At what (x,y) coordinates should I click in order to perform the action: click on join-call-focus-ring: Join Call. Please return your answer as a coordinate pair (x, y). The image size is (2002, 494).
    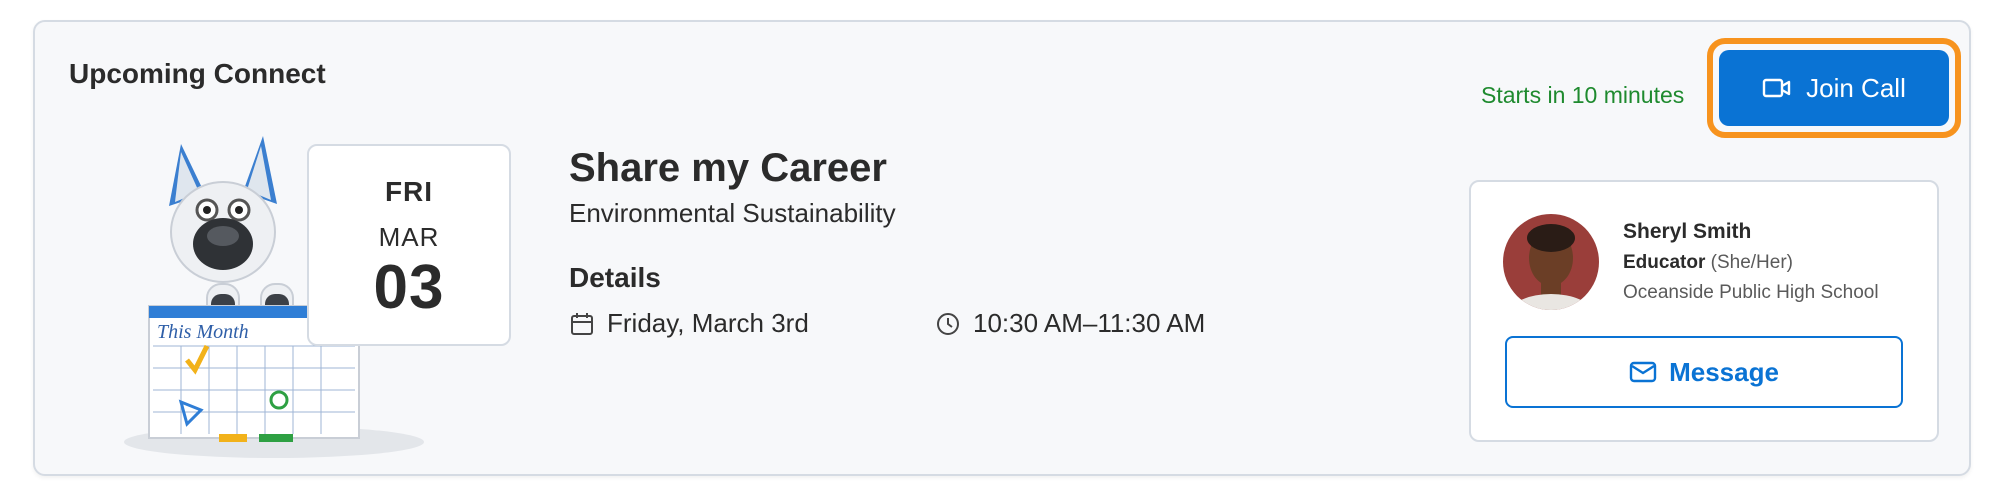
    Looking at the image, I should click on (1834, 88).